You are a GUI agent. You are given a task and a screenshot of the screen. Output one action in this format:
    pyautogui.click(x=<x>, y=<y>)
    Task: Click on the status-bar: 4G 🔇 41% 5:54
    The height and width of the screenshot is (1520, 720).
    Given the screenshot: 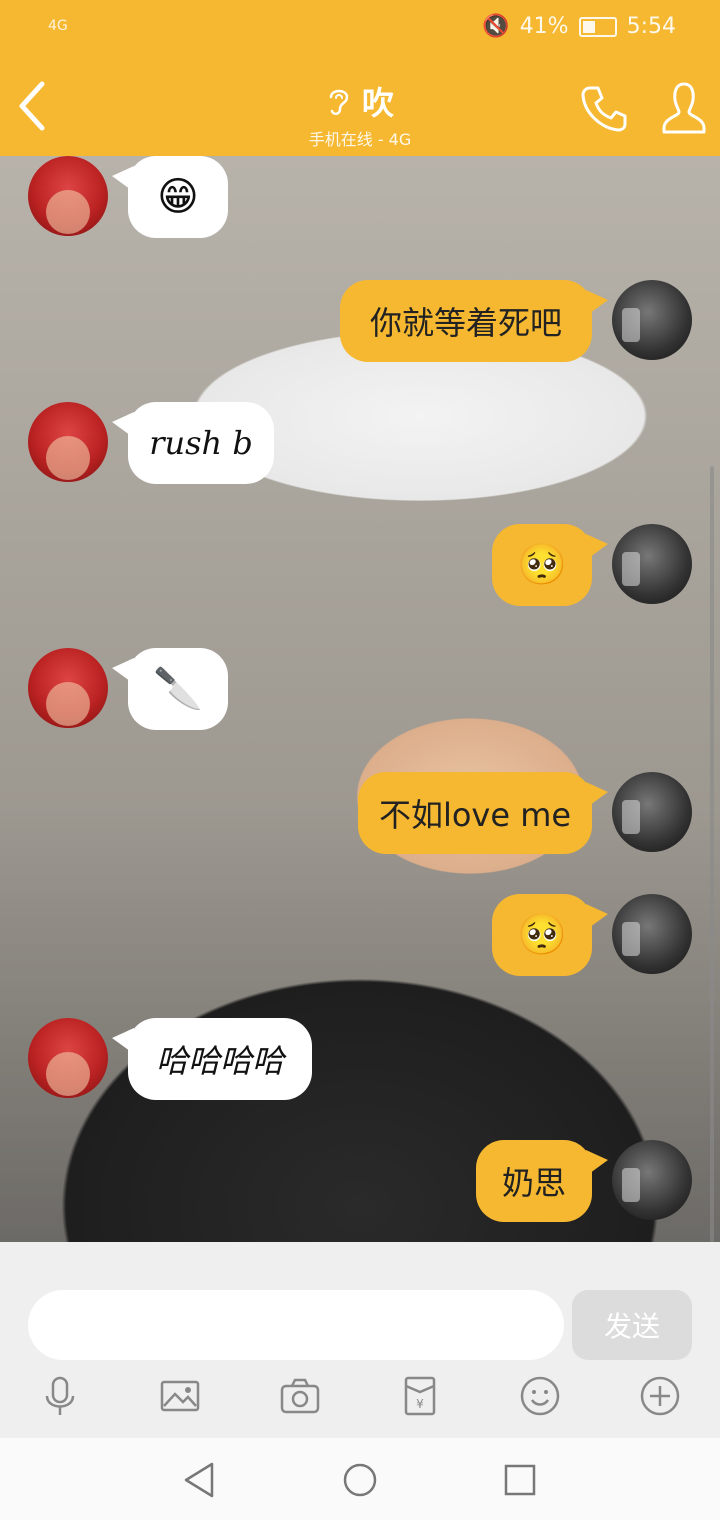 What is the action you would take?
    pyautogui.click(x=360, y=28)
    